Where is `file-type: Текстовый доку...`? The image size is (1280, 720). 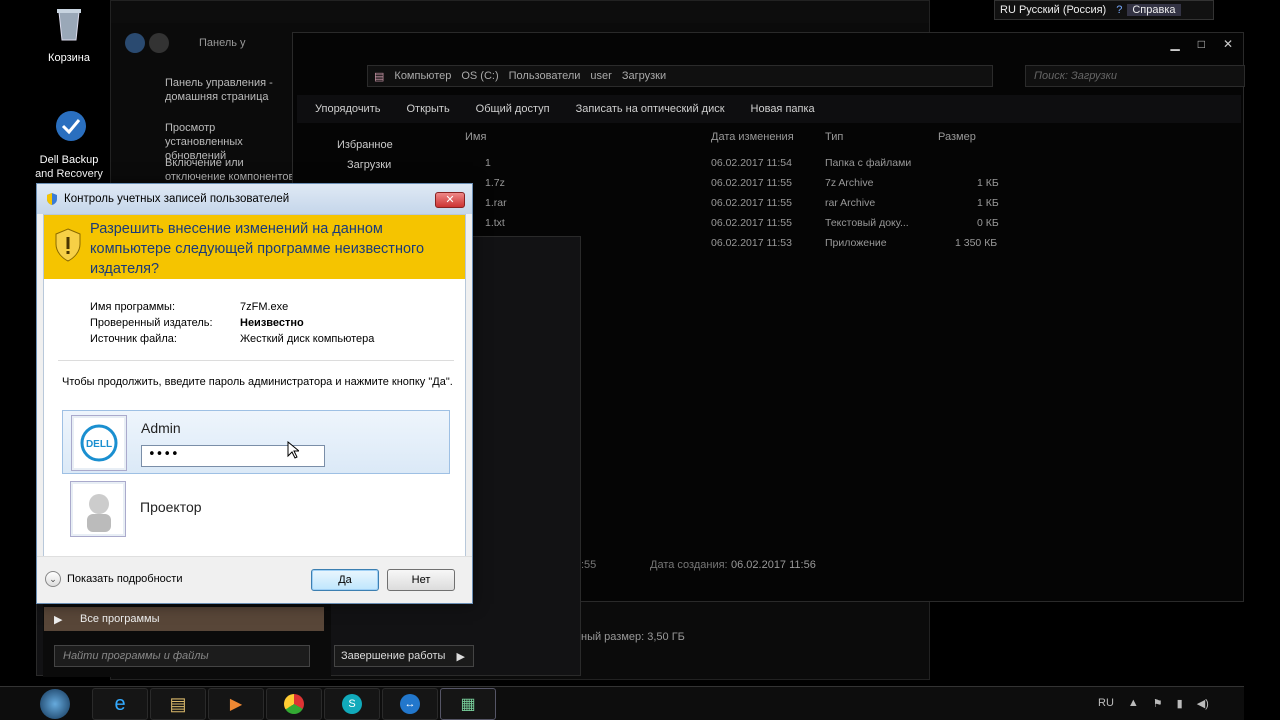 file-type: Текстовый доку... is located at coordinates (867, 223).